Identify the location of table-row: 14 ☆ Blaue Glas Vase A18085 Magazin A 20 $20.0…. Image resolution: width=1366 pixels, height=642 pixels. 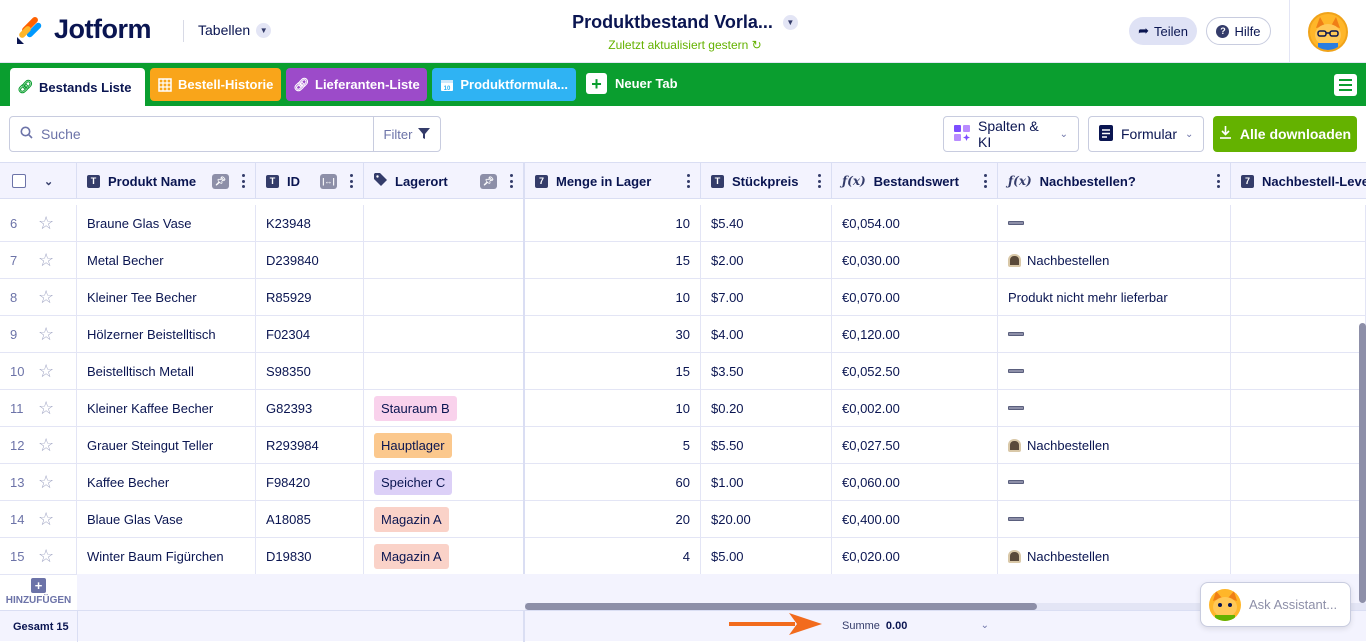
(683, 519).